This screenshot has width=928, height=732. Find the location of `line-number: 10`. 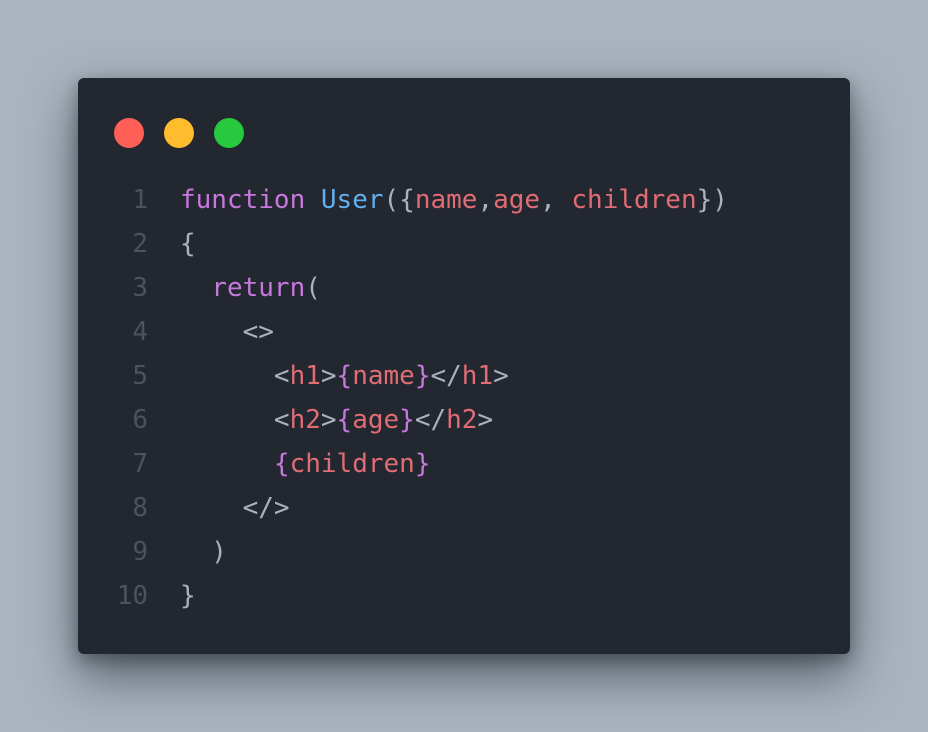

line-number: 10 is located at coordinates (132, 596).